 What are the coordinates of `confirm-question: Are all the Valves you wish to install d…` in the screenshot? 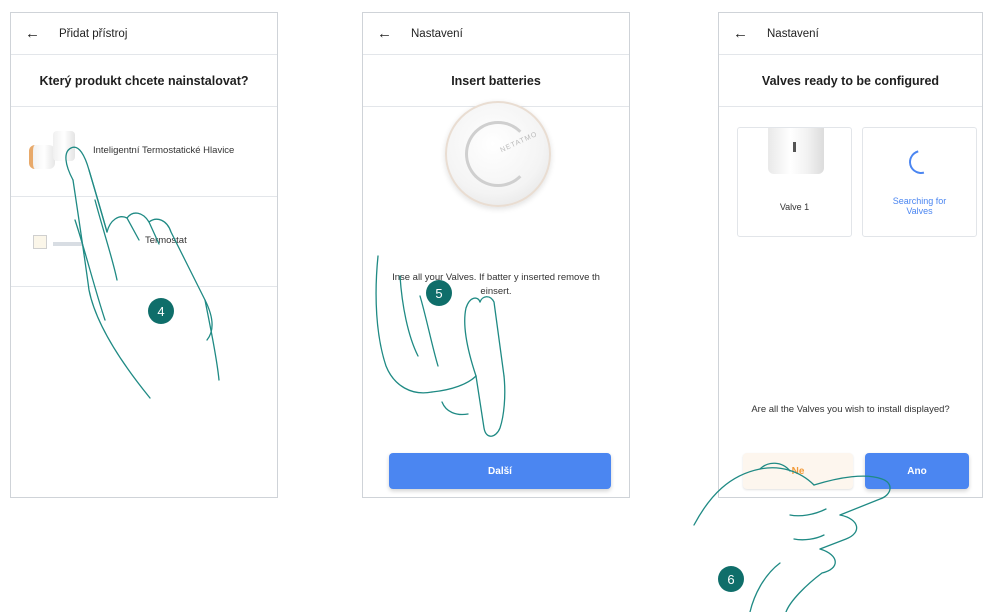 It's located at (850, 409).